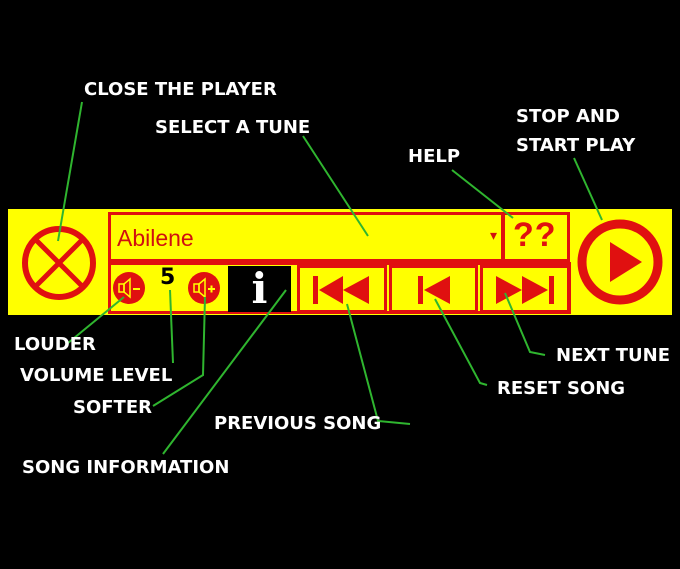 This screenshot has width=680, height=569. Describe the element at coordinates (561, 388) in the screenshot. I see `annotation-reset-song: RESET SONG` at that location.